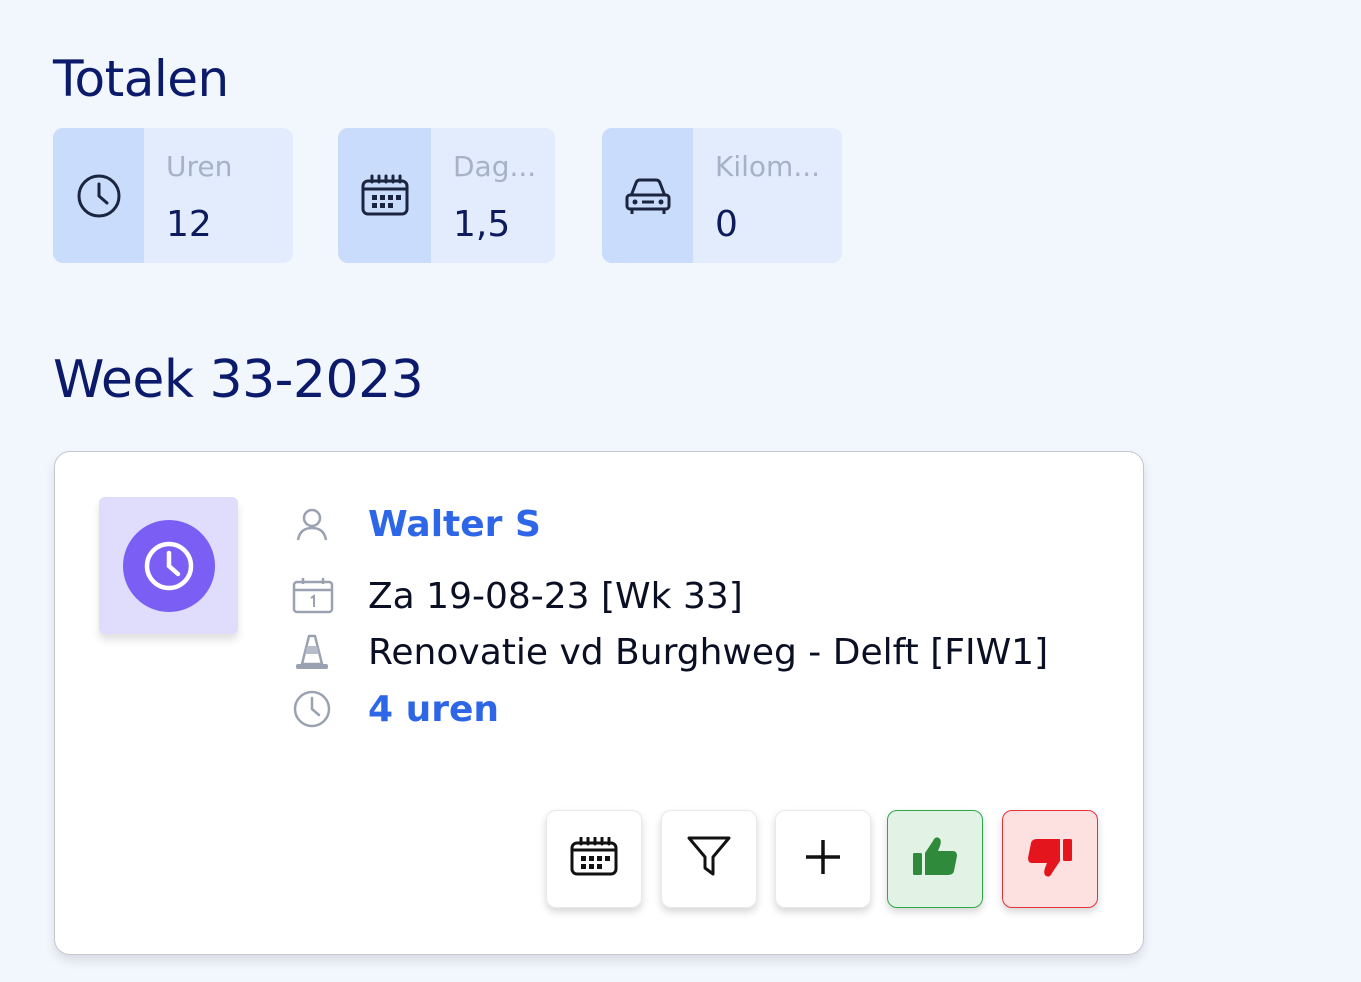 This screenshot has width=1361, height=982. Describe the element at coordinates (238, 380) in the screenshot. I see `week-title: Week 33-2023` at that location.